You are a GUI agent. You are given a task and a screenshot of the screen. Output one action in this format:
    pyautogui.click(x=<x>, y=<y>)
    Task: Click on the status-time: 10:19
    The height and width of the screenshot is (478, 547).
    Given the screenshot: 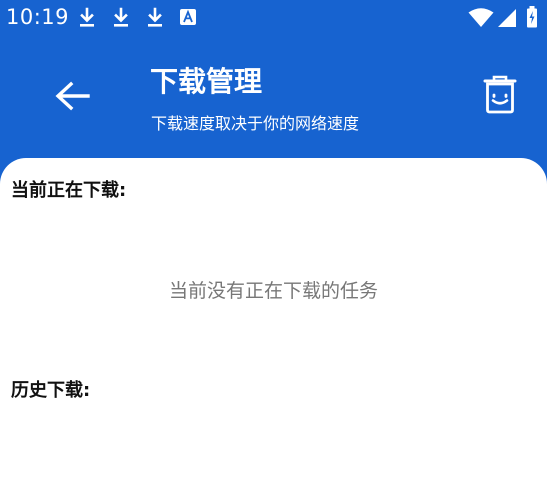 What is the action you would take?
    pyautogui.click(x=38, y=17)
    